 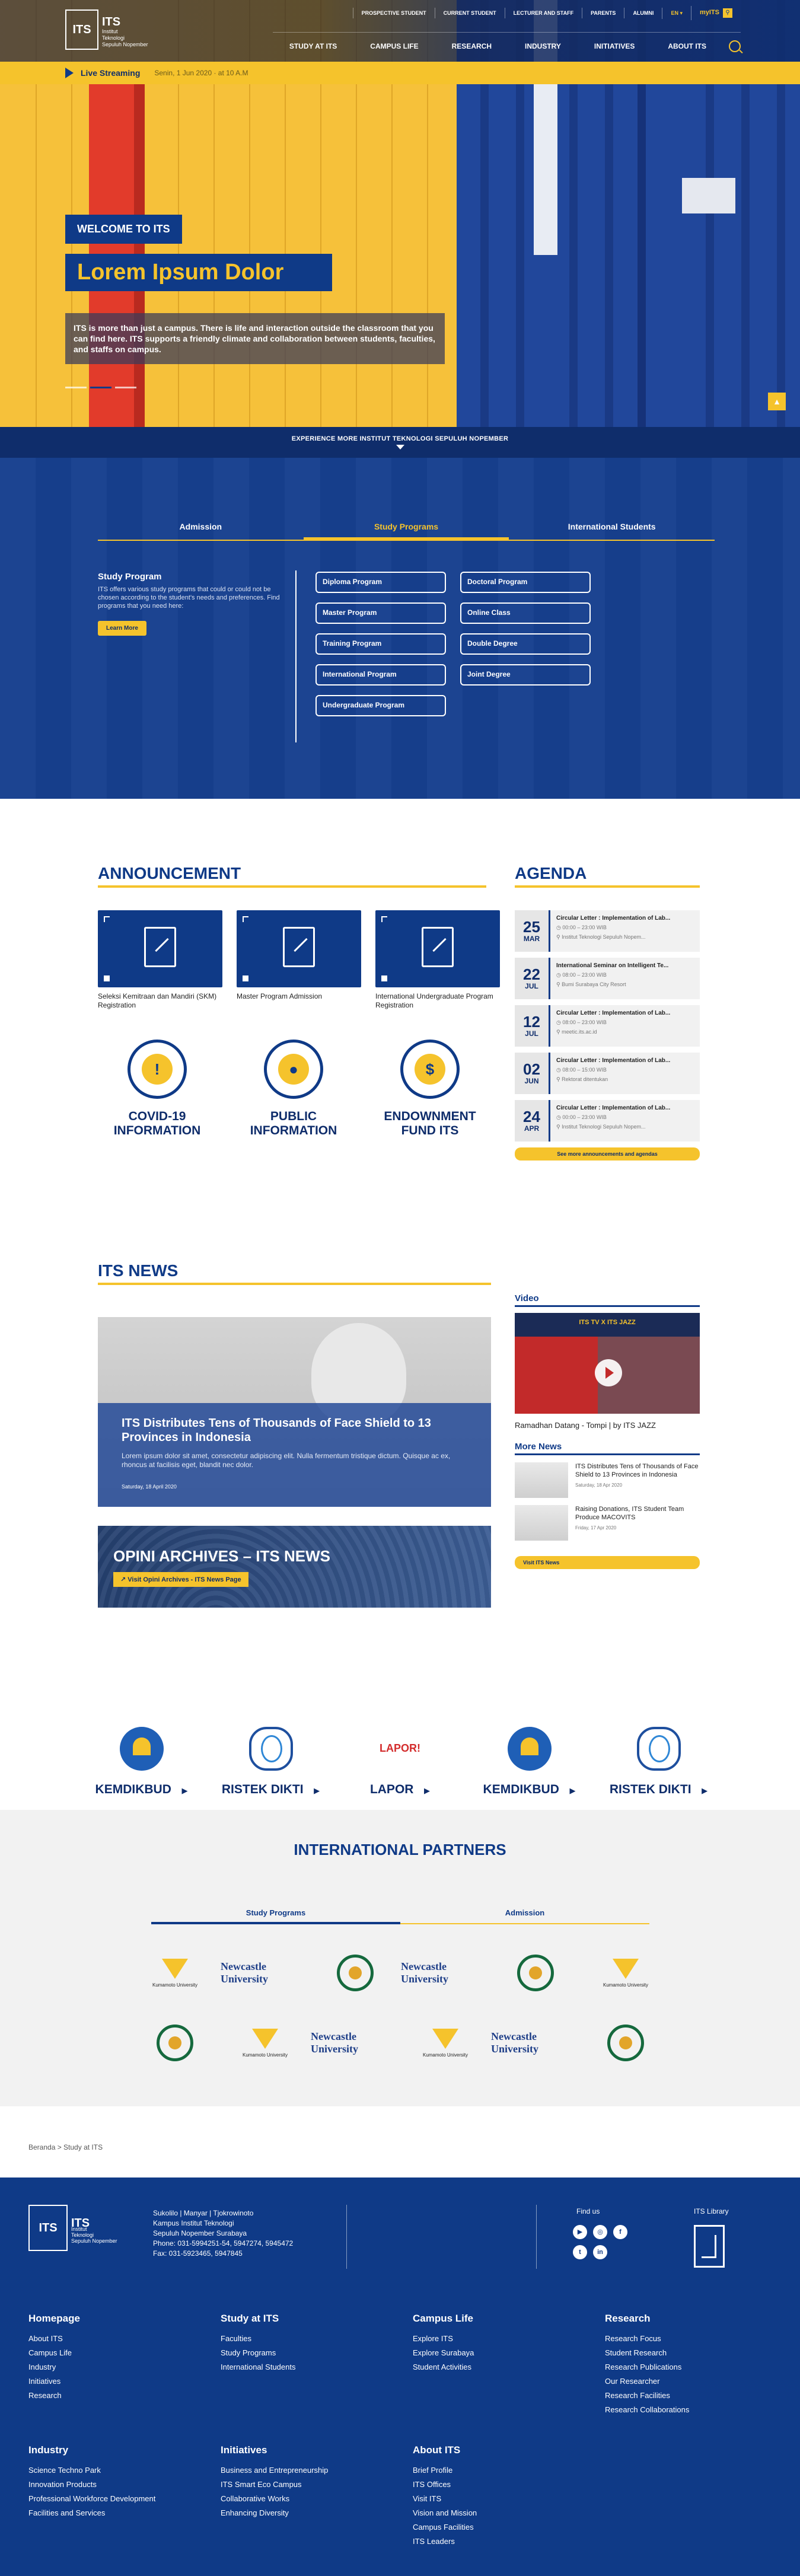 What do you see at coordinates (525, 644) in the screenshot?
I see `program-double-degree: Double Degree` at bounding box center [525, 644].